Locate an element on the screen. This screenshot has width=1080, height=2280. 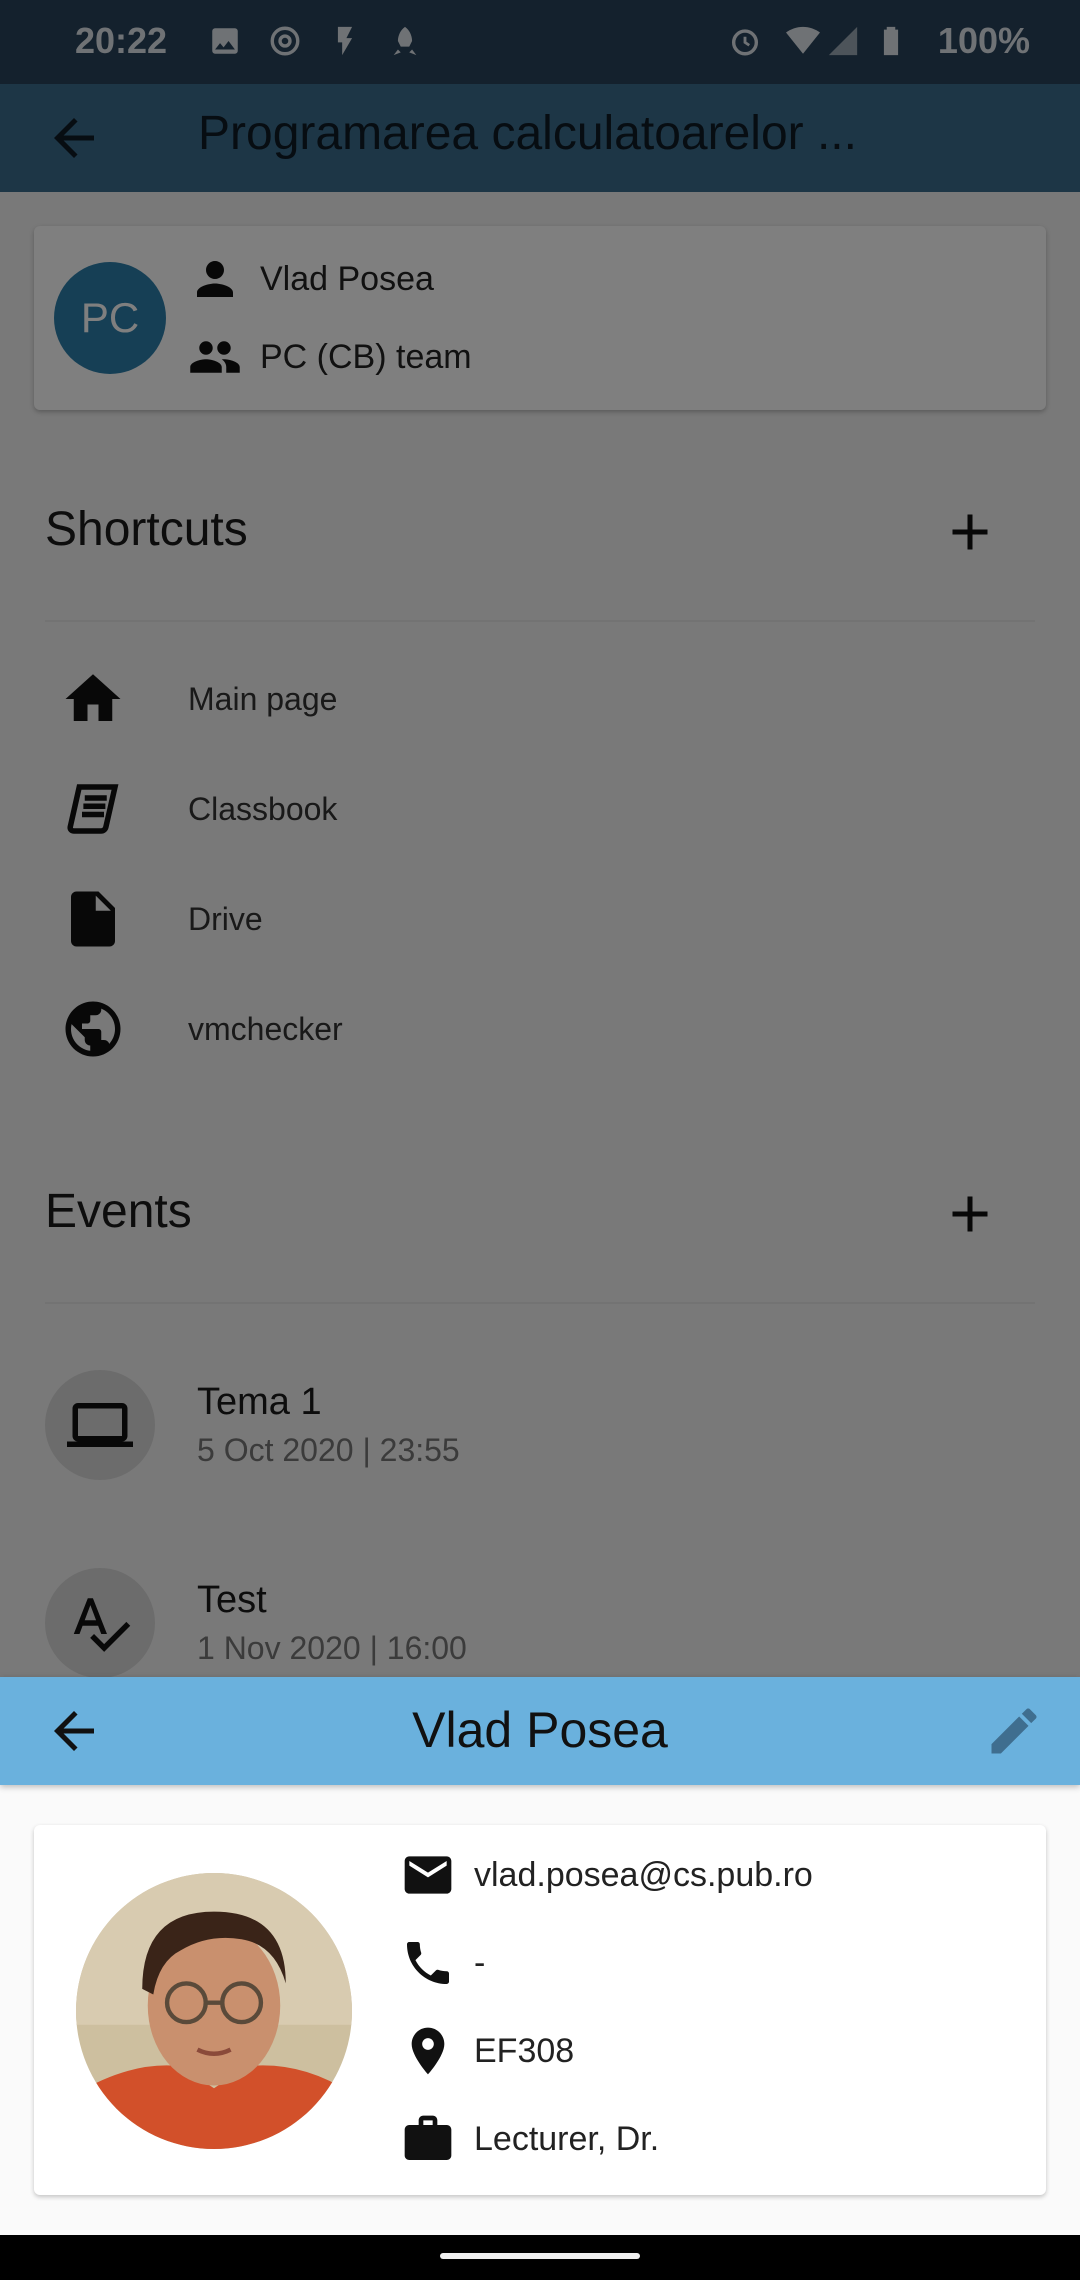
briefcase-icon is located at coordinates (428, 2137).